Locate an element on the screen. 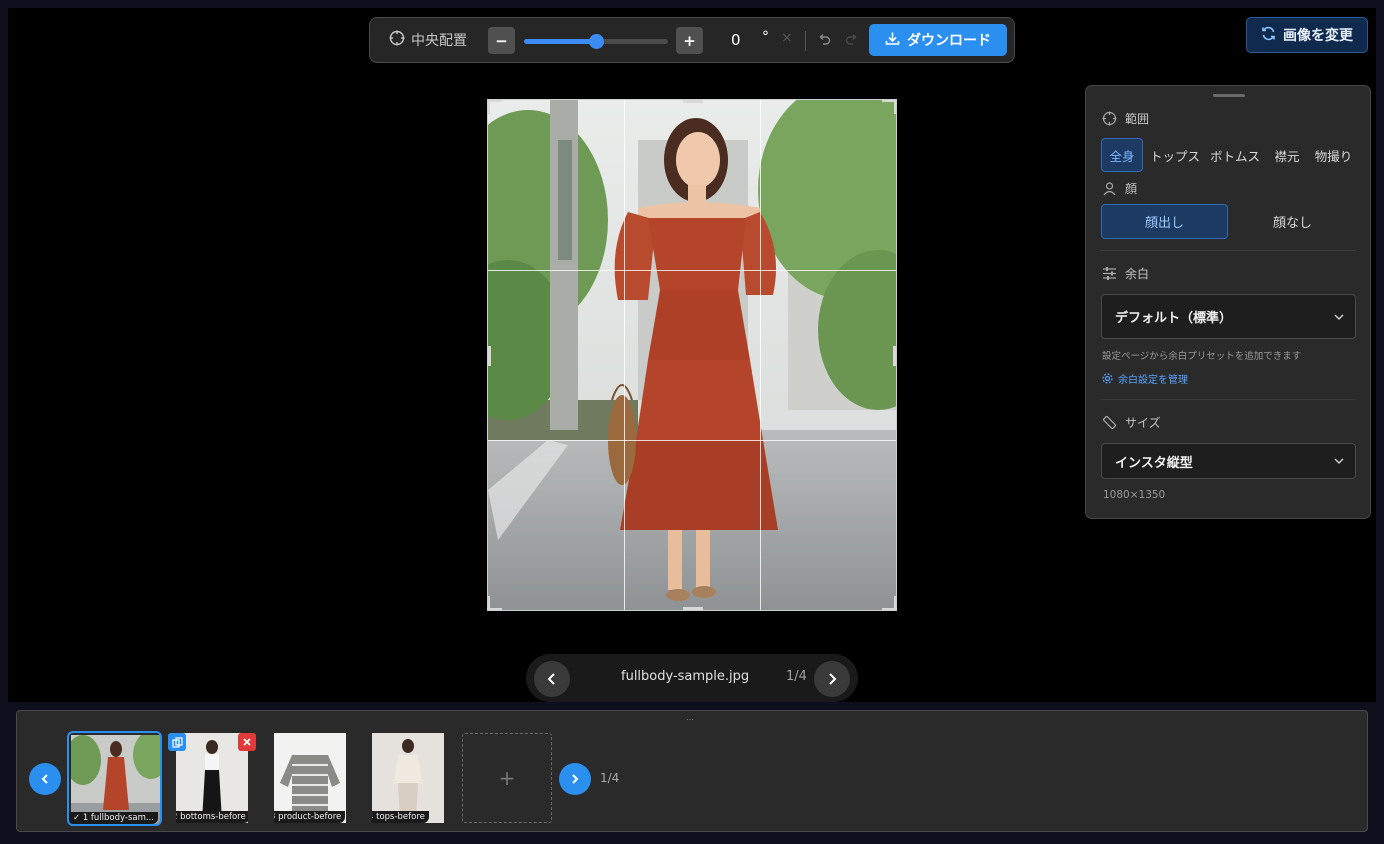 The image size is (1384, 844). user-icon is located at coordinates (1109, 189).